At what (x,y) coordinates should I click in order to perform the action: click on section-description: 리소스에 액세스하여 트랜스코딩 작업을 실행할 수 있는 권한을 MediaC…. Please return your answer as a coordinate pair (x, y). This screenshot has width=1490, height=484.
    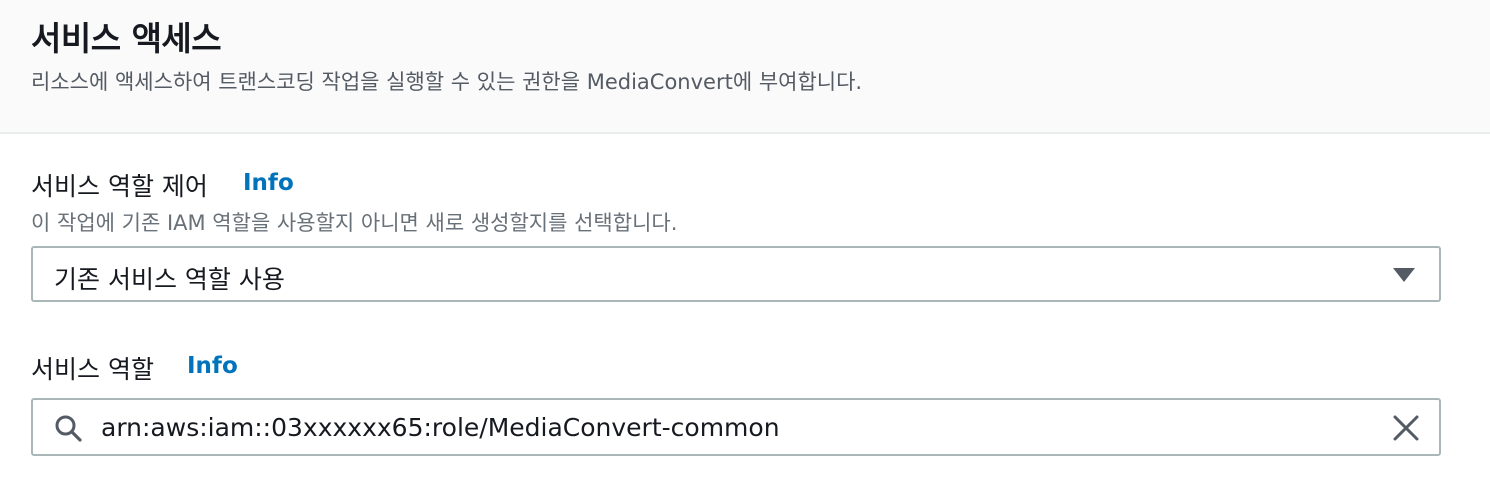
    Looking at the image, I should click on (447, 82).